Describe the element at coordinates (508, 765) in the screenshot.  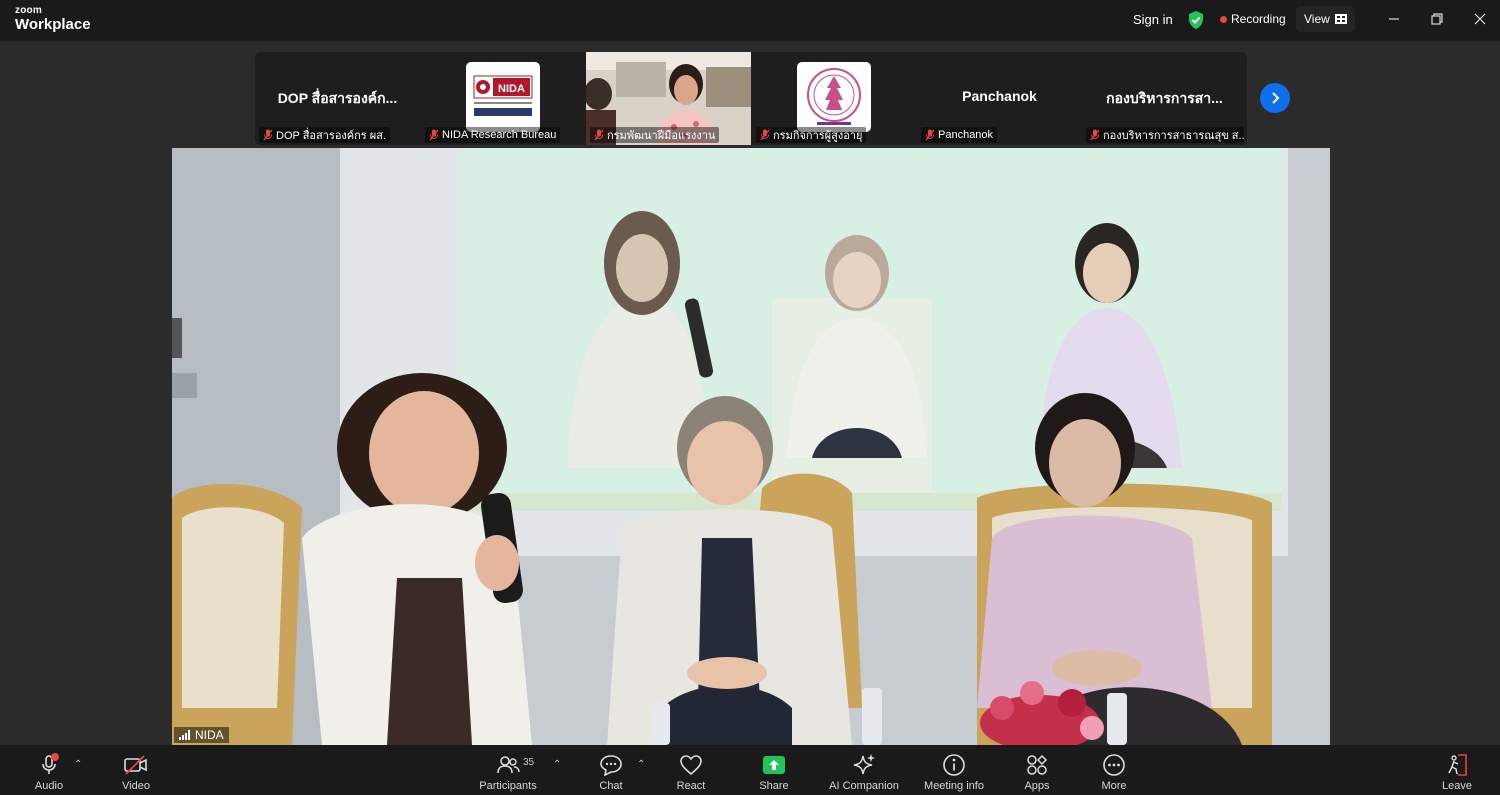
I see `participants-icon` at that location.